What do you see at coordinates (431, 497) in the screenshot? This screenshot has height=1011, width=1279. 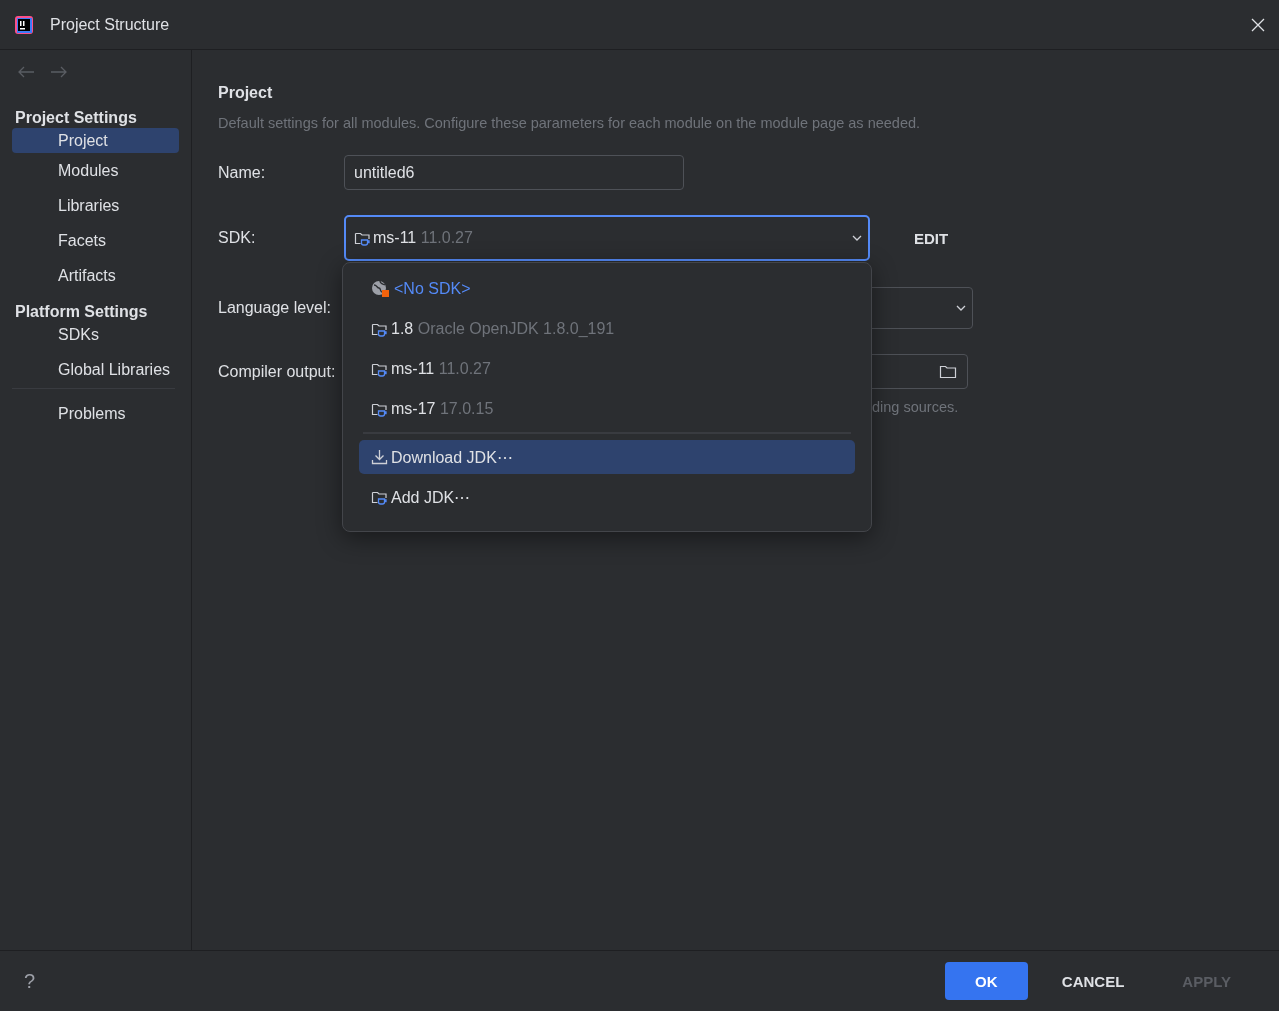 I see `item-label: Add JDK⋯` at bounding box center [431, 497].